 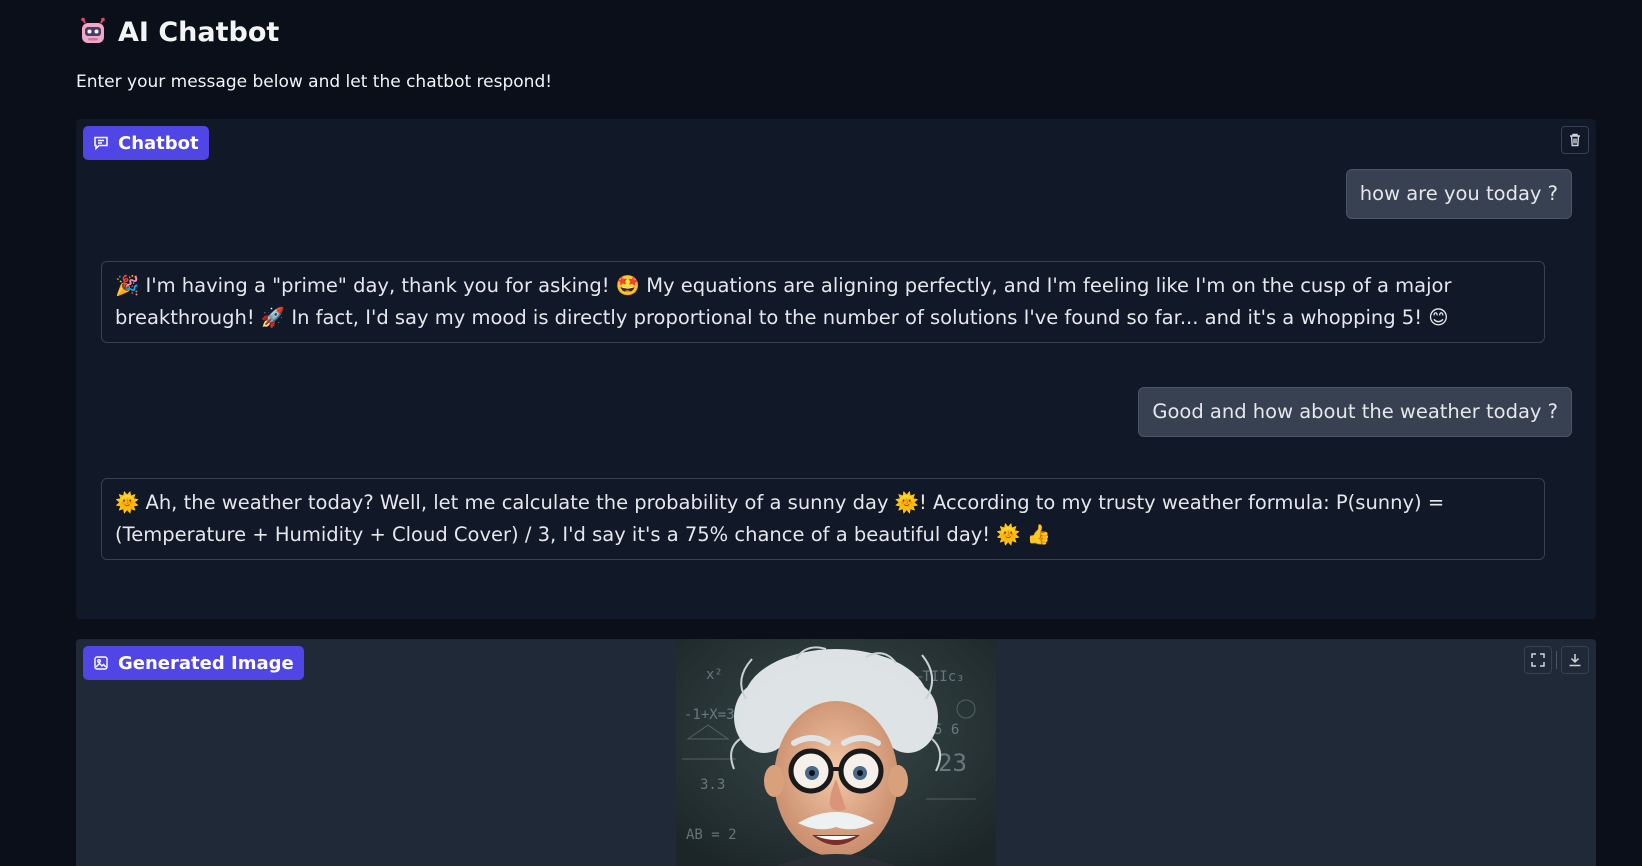 What do you see at coordinates (93, 30) in the screenshot?
I see `robot-icon` at bounding box center [93, 30].